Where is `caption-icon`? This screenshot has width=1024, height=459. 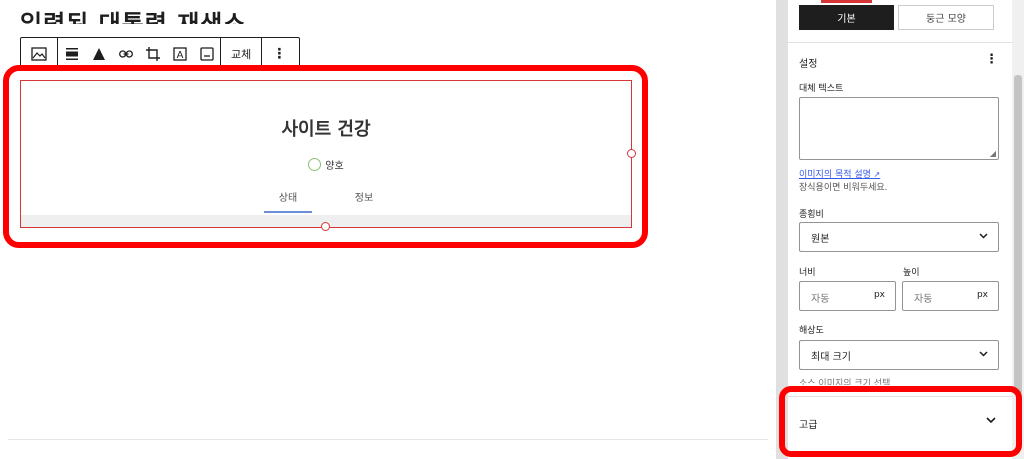 caption-icon is located at coordinates (206, 54).